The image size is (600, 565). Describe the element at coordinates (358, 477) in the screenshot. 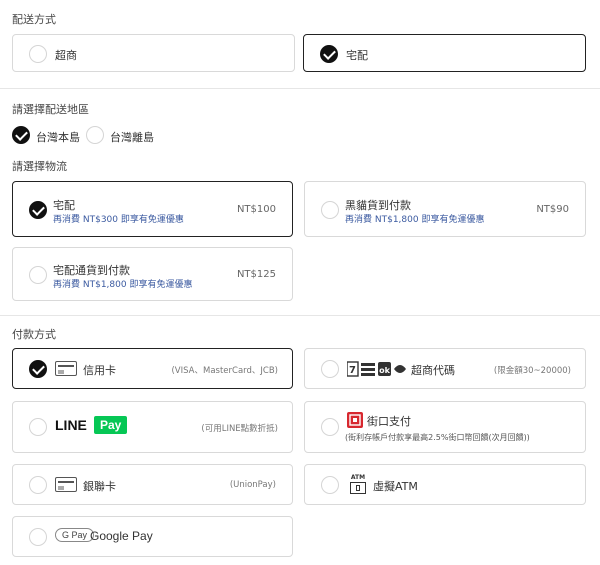

I see `atm-icon-text: ATM` at that location.